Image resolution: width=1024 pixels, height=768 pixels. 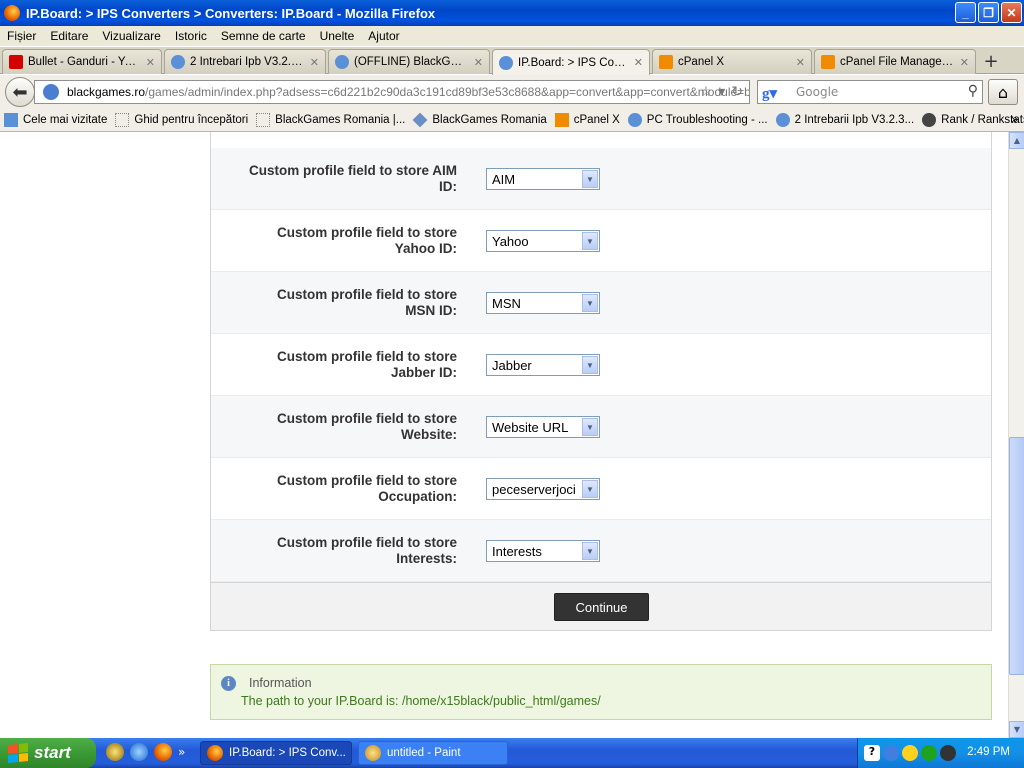 What do you see at coordinates (543, 365) in the screenshot?
I see `jabber-field-select: Jabber ▼` at bounding box center [543, 365].